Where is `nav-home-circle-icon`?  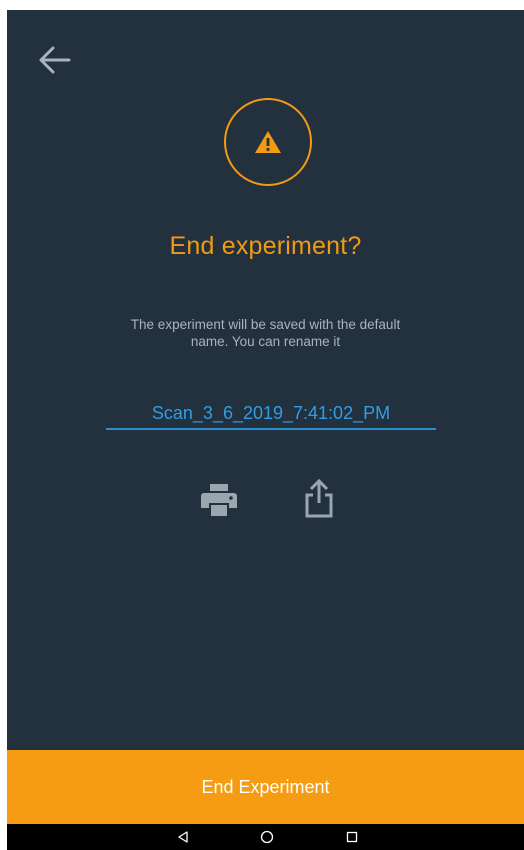
nav-home-circle-icon is located at coordinates (267, 837).